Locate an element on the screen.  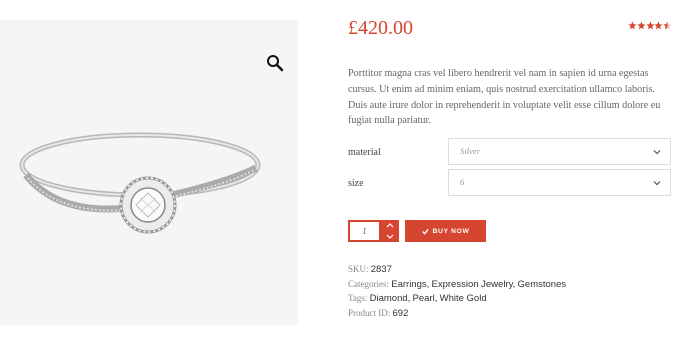
quantity-decrease-button is located at coordinates (390, 236).